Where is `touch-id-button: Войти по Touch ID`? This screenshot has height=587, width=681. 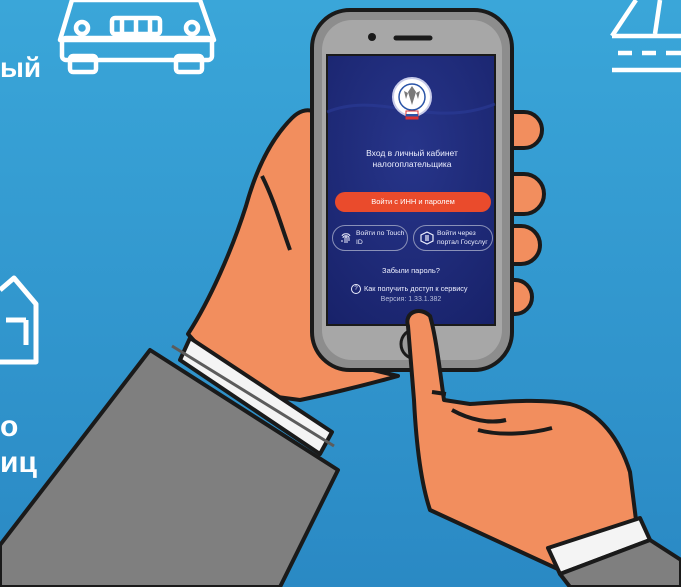 touch-id-button: Войти по Touch ID is located at coordinates (370, 238).